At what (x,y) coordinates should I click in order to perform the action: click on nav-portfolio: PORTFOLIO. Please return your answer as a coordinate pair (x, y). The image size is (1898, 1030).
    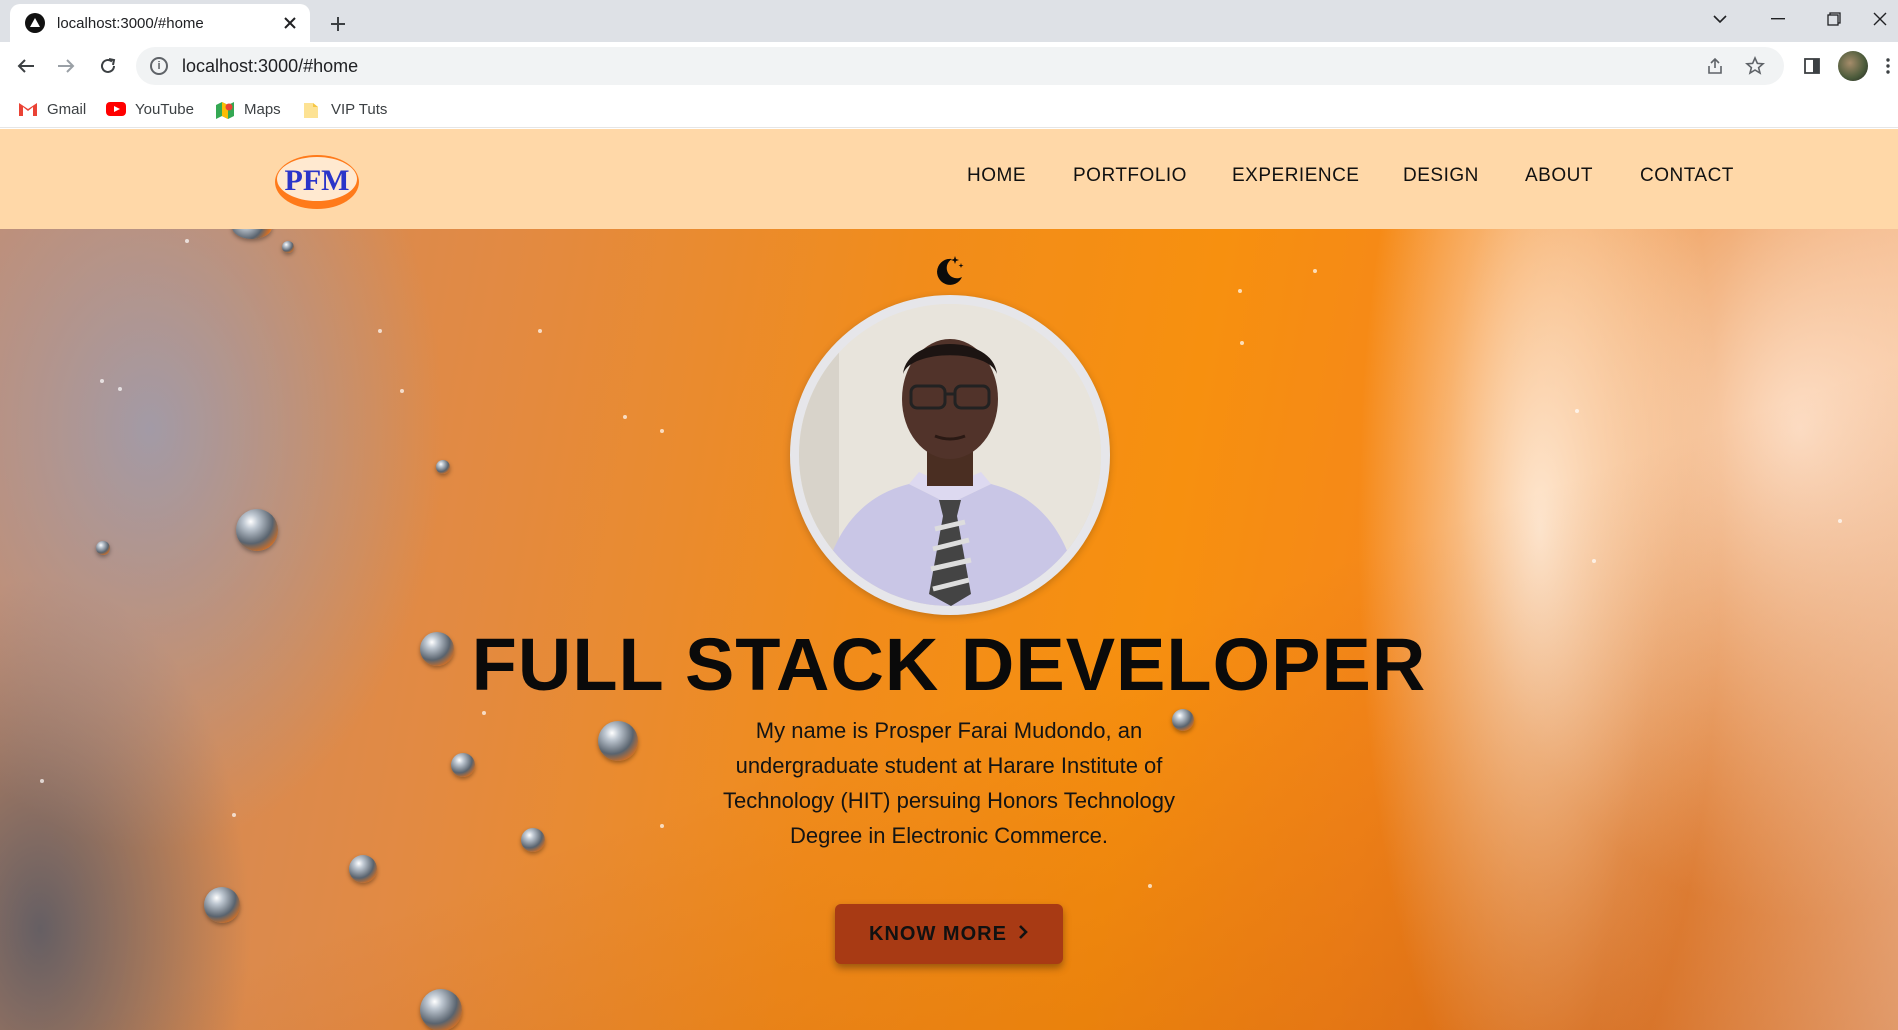
    Looking at the image, I should click on (1130, 176).